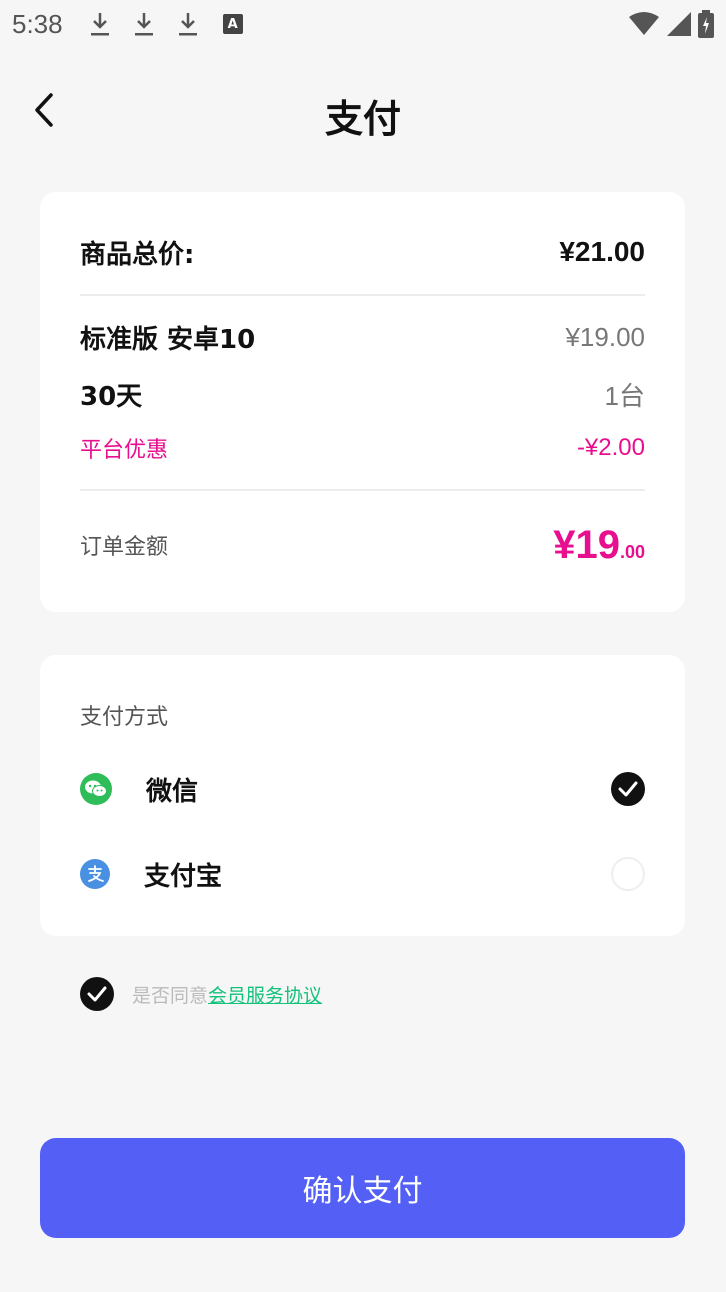  I want to click on discount-row: 平台优惠 -¥2.00, so click(362, 448).